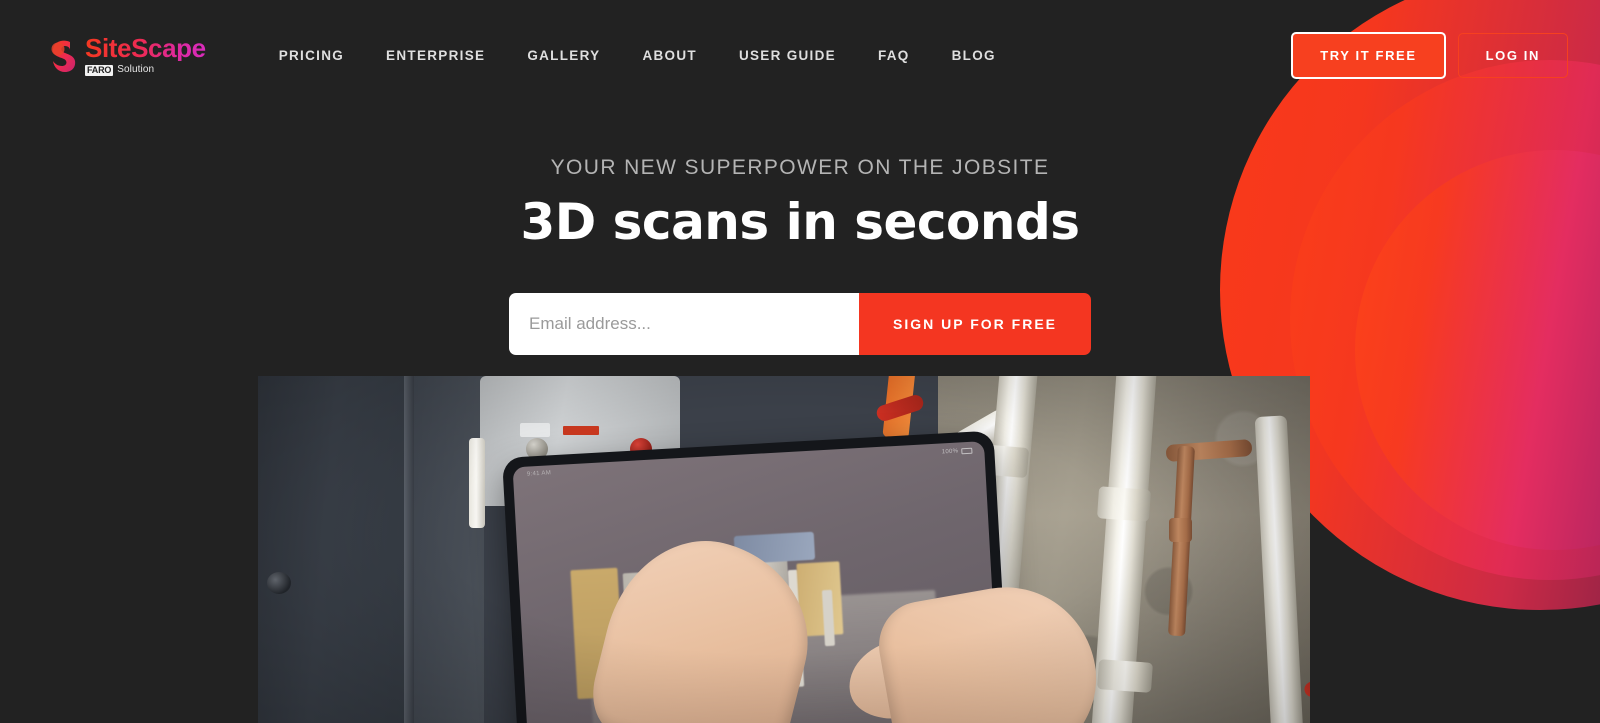 This screenshot has height=723, width=1600. Describe the element at coordinates (975, 324) in the screenshot. I see `sign-up-for-free-button: SIGN UP FOR FREE` at that location.